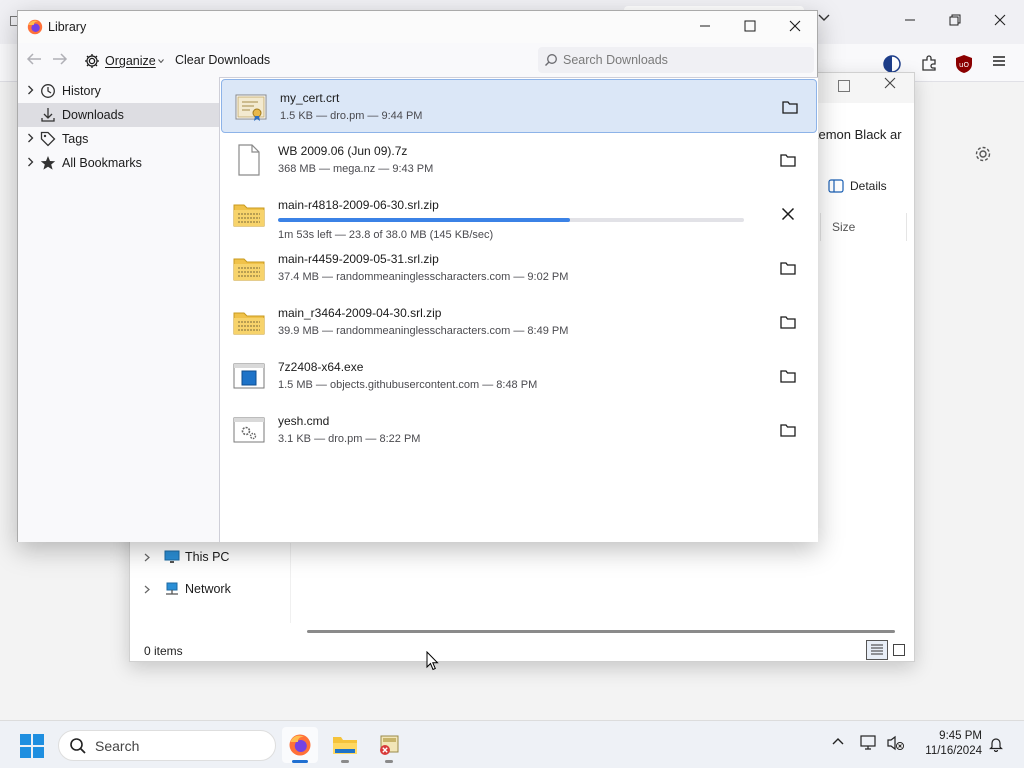 Image resolution: width=1024 pixels, height=768 pixels. I want to click on back-arrow-icon, so click(34, 59).